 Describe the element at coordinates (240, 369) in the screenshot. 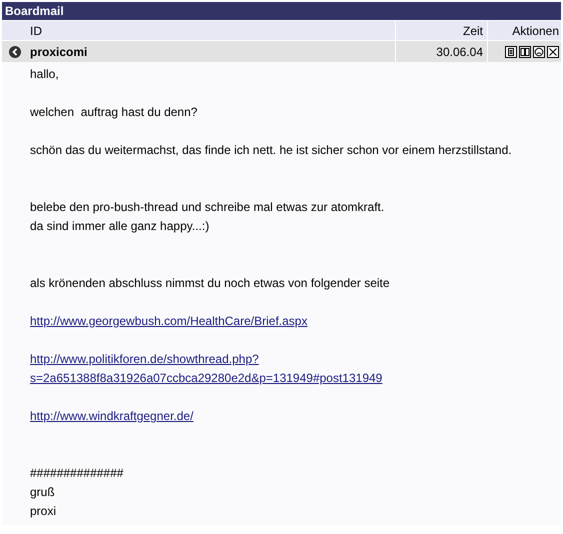

I see `message-link: http://www.politikforen.de/showthread.php?s=2a651388f8a31926a07ccbca29280e2d&p=131949#post131949` at that location.